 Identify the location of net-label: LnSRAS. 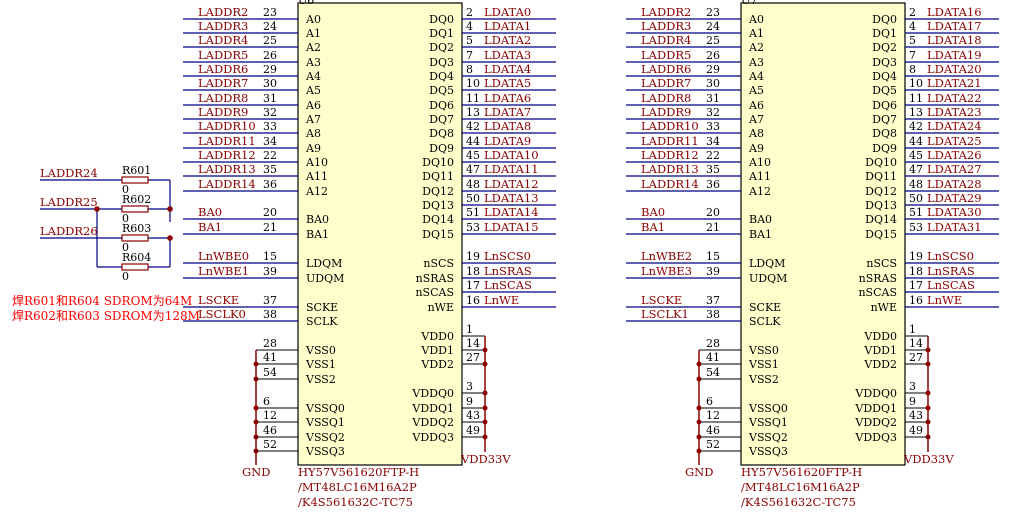
(951, 271).